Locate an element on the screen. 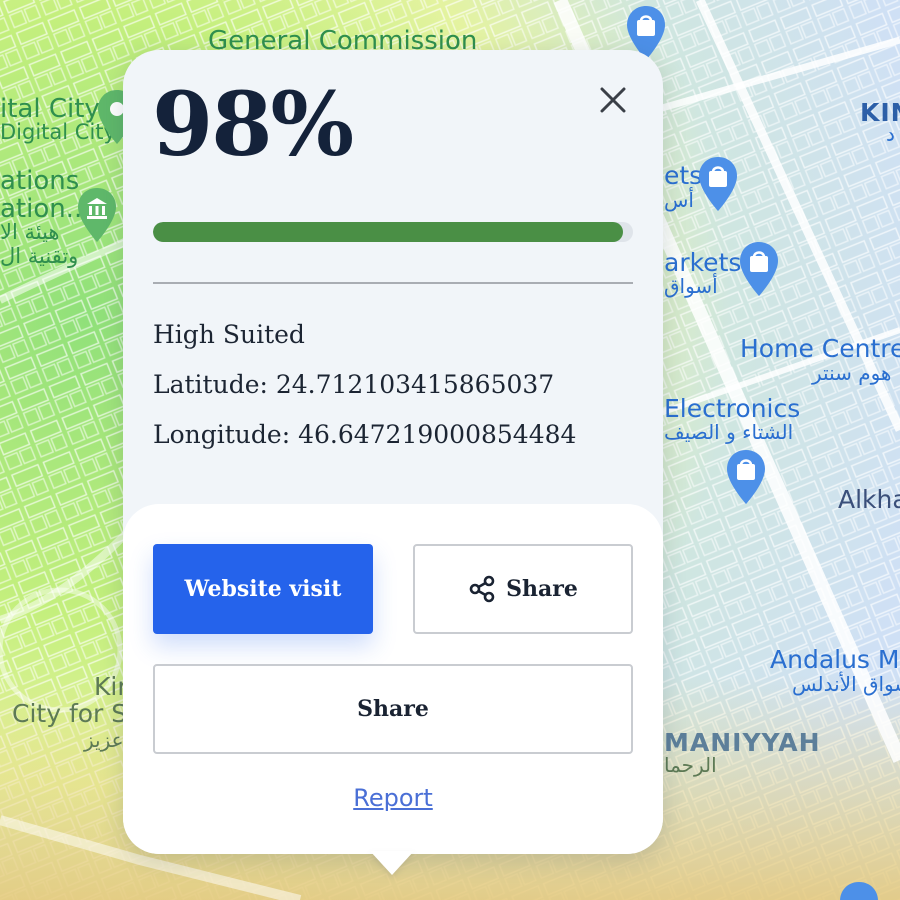 Image resolution: width=900 pixels, height=900 pixels. divider is located at coordinates (393, 283).